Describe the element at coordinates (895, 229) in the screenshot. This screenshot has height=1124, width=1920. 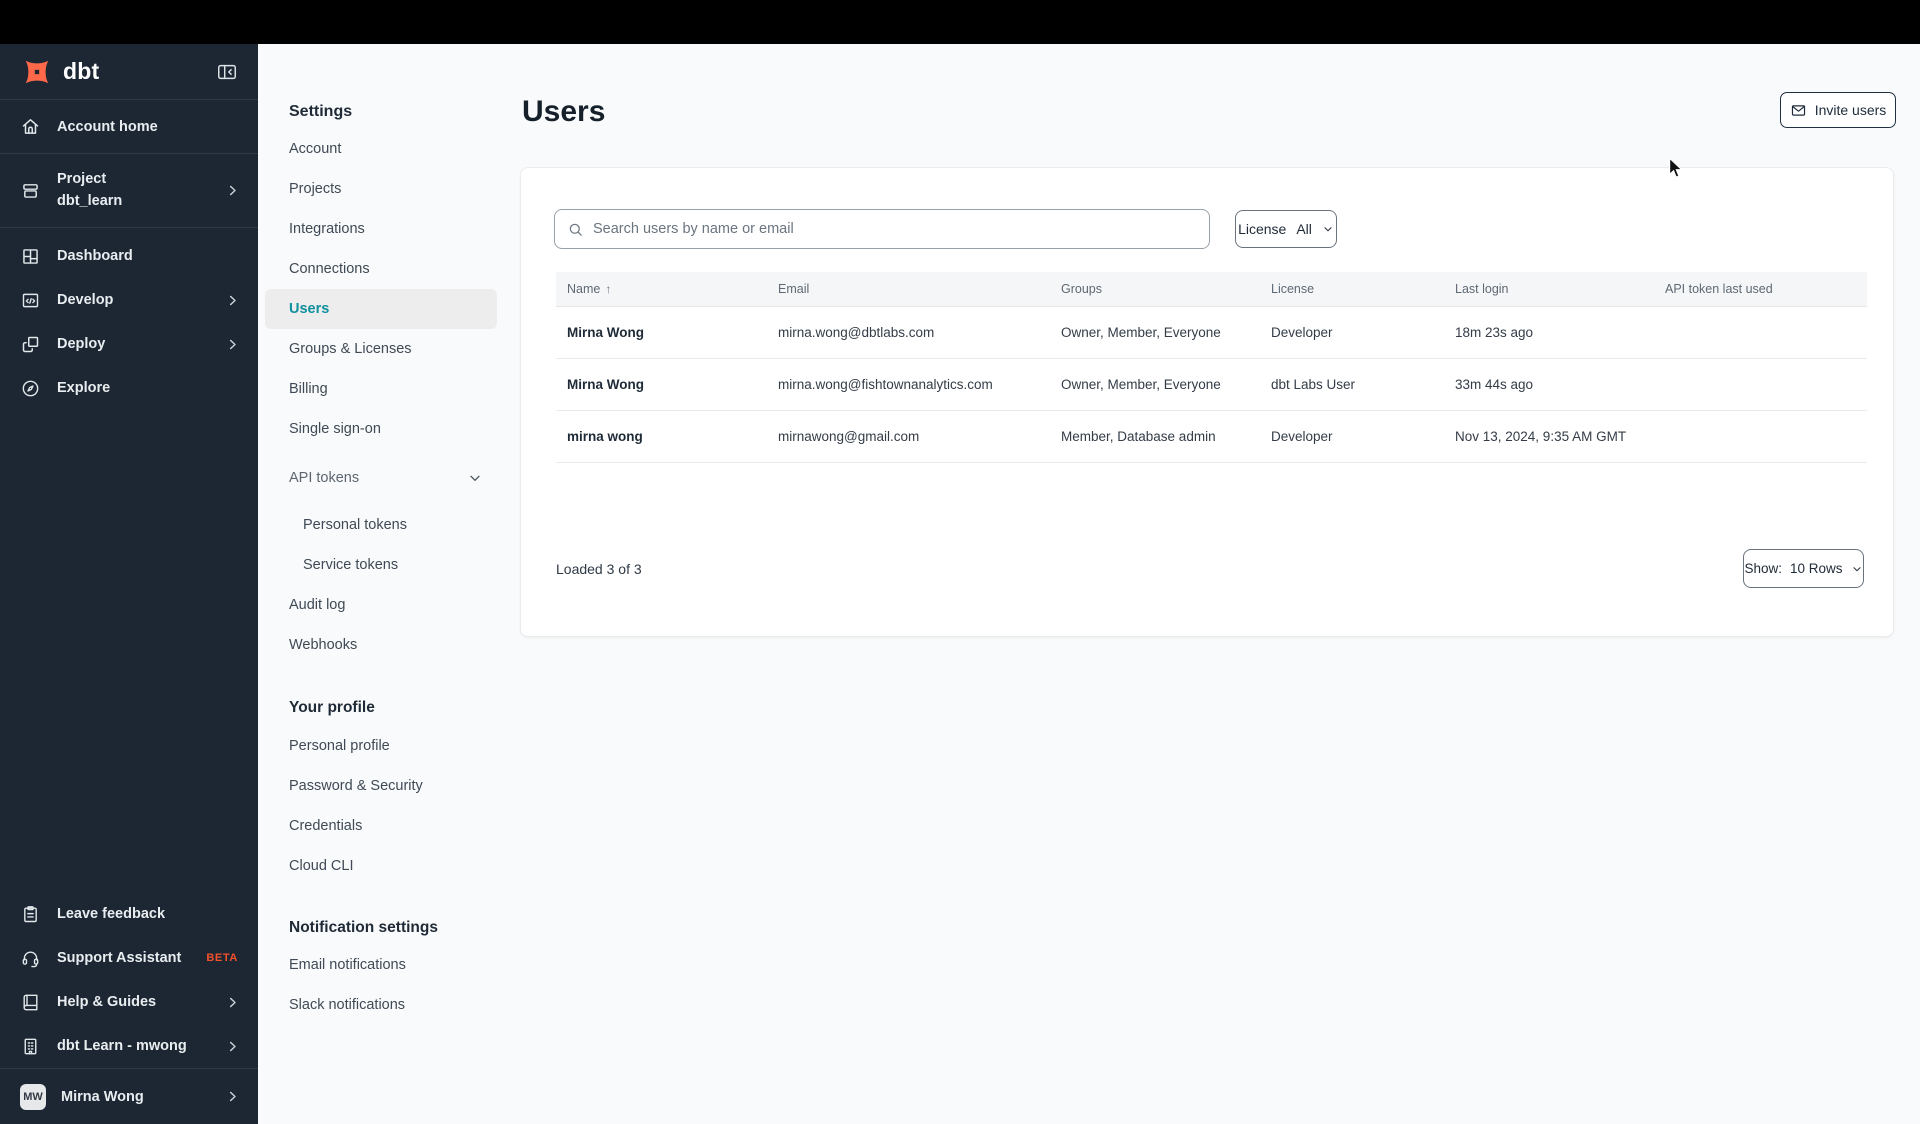
I see `search-input` at that location.